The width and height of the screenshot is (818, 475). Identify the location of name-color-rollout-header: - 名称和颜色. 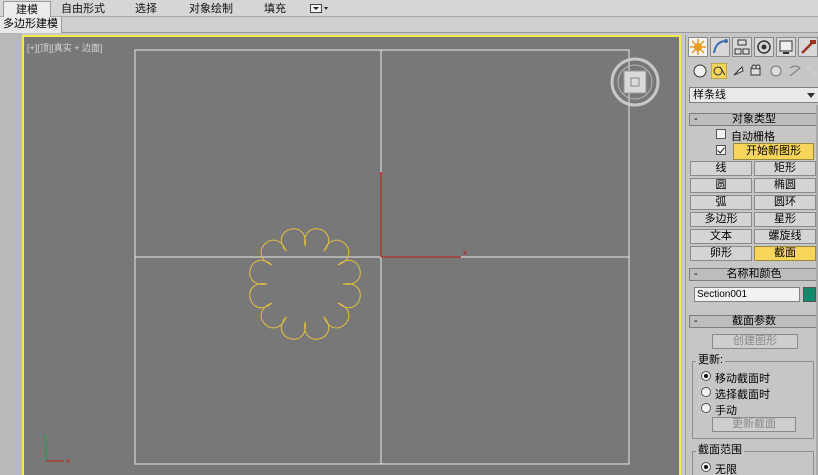
(753, 274).